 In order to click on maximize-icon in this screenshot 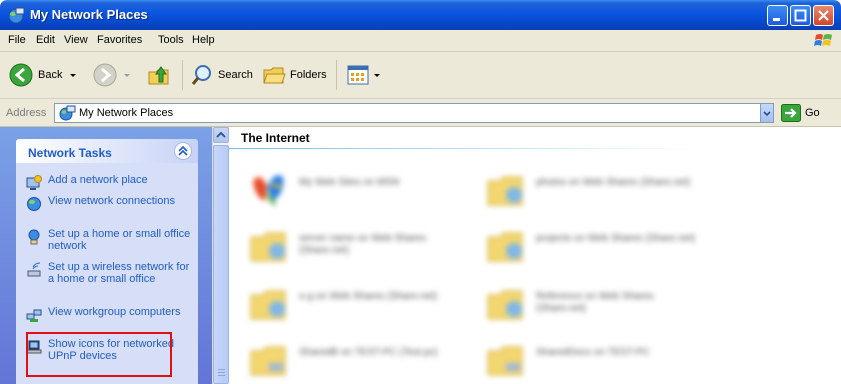, I will do `click(800, 15)`.